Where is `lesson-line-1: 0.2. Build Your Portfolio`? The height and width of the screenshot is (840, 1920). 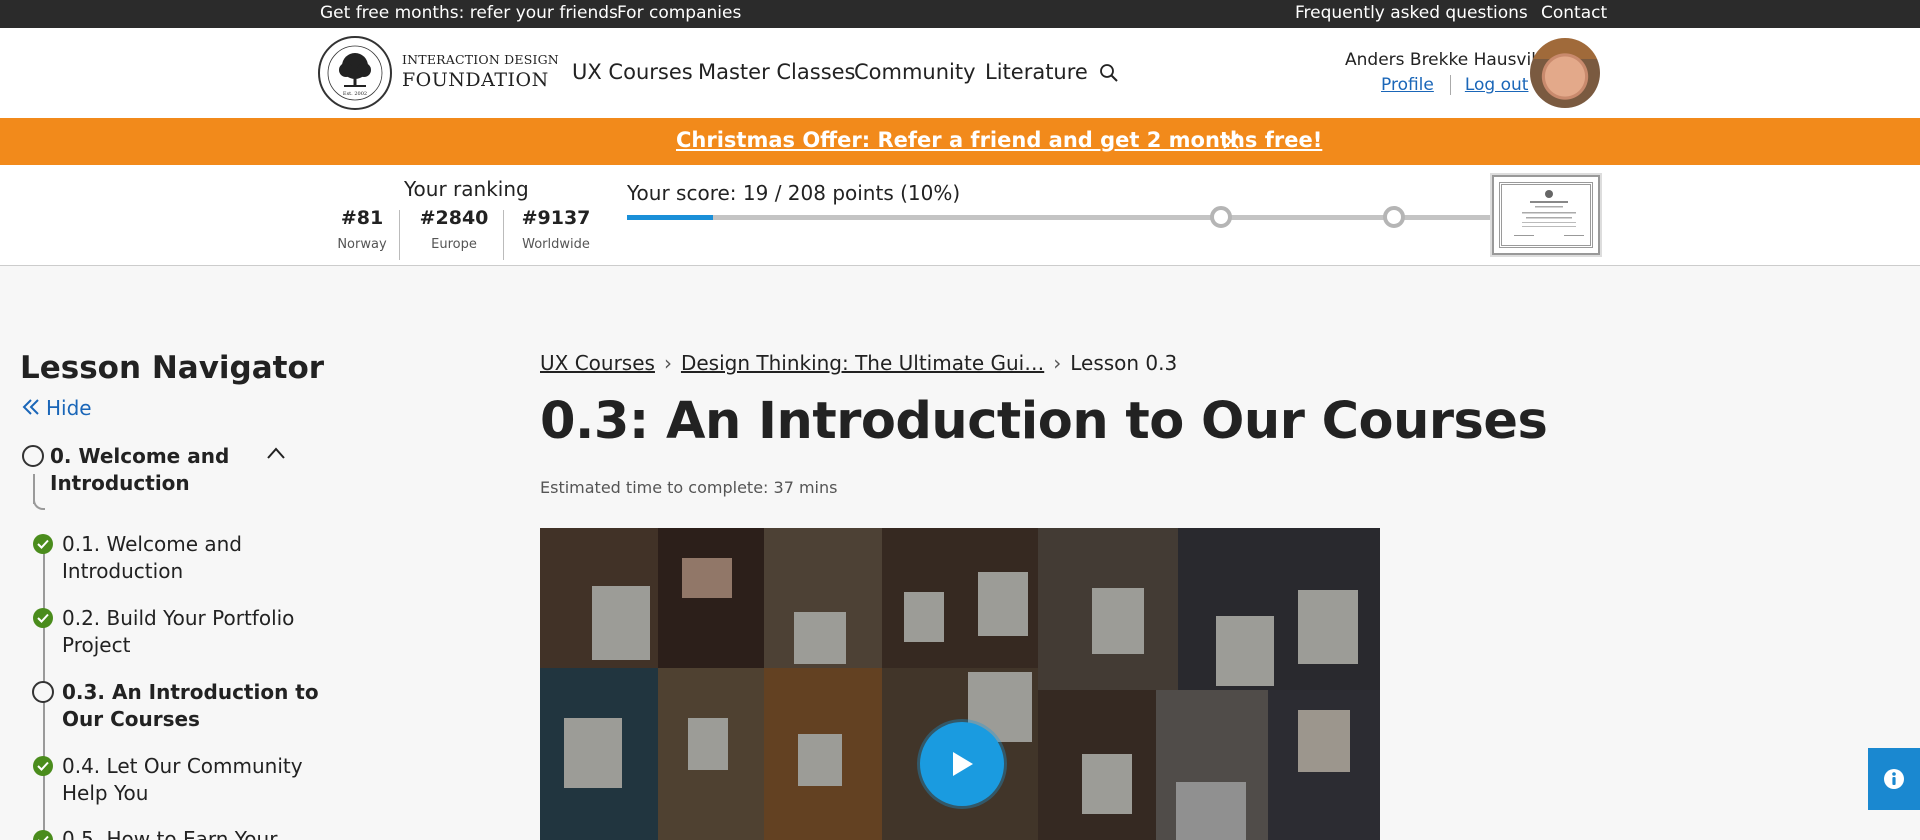
lesson-line-1: 0.2. Build Your Portfolio is located at coordinates (178, 618).